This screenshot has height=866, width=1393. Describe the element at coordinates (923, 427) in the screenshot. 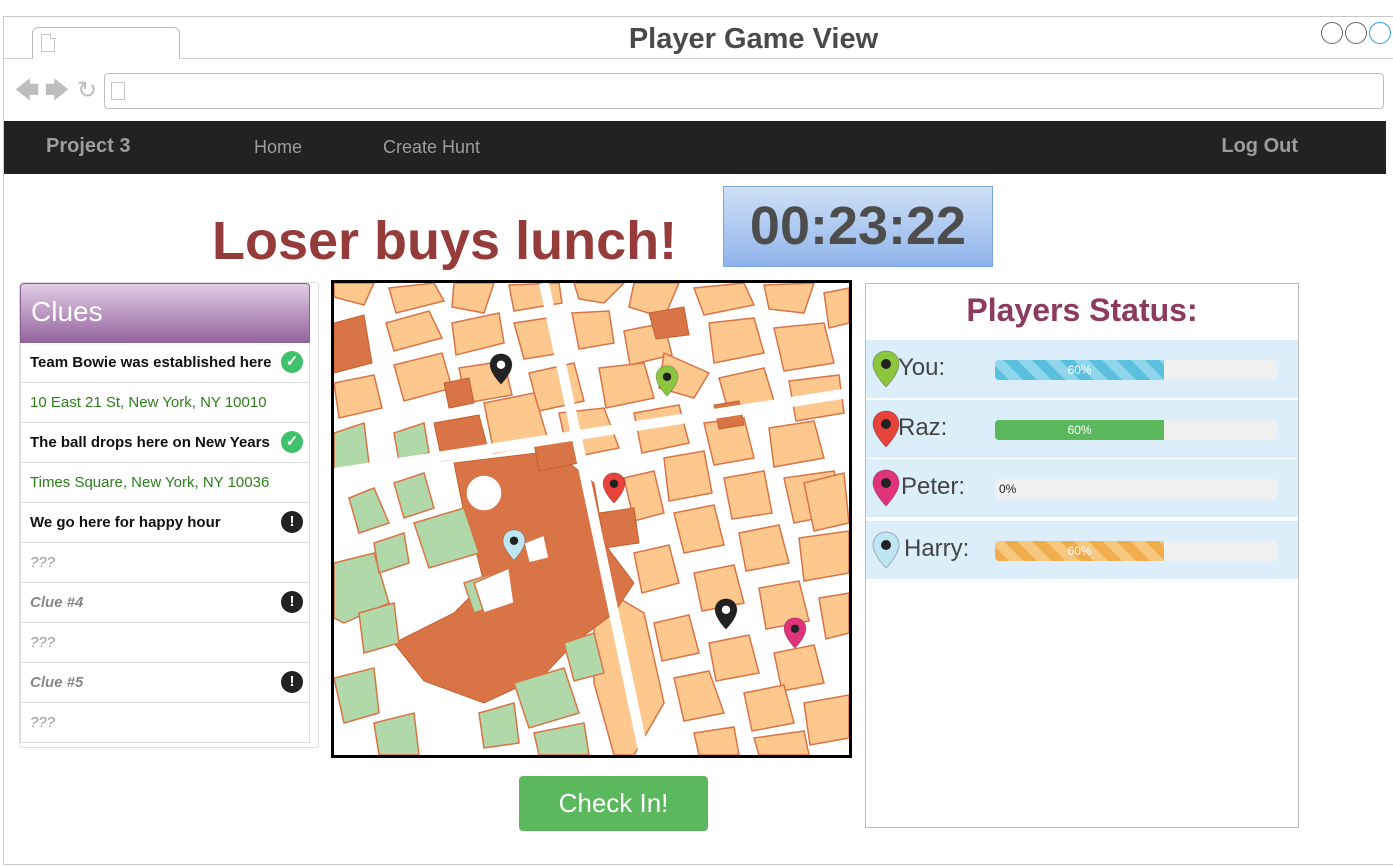

I see `player-name: Raz:` at that location.